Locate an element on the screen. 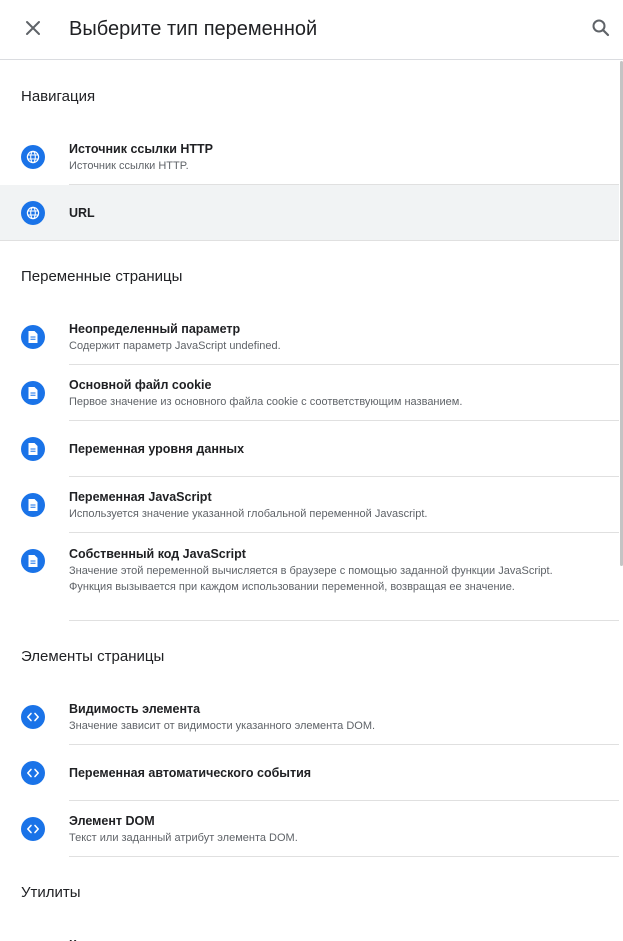  section-title: Утилиты is located at coordinates (51, 892).